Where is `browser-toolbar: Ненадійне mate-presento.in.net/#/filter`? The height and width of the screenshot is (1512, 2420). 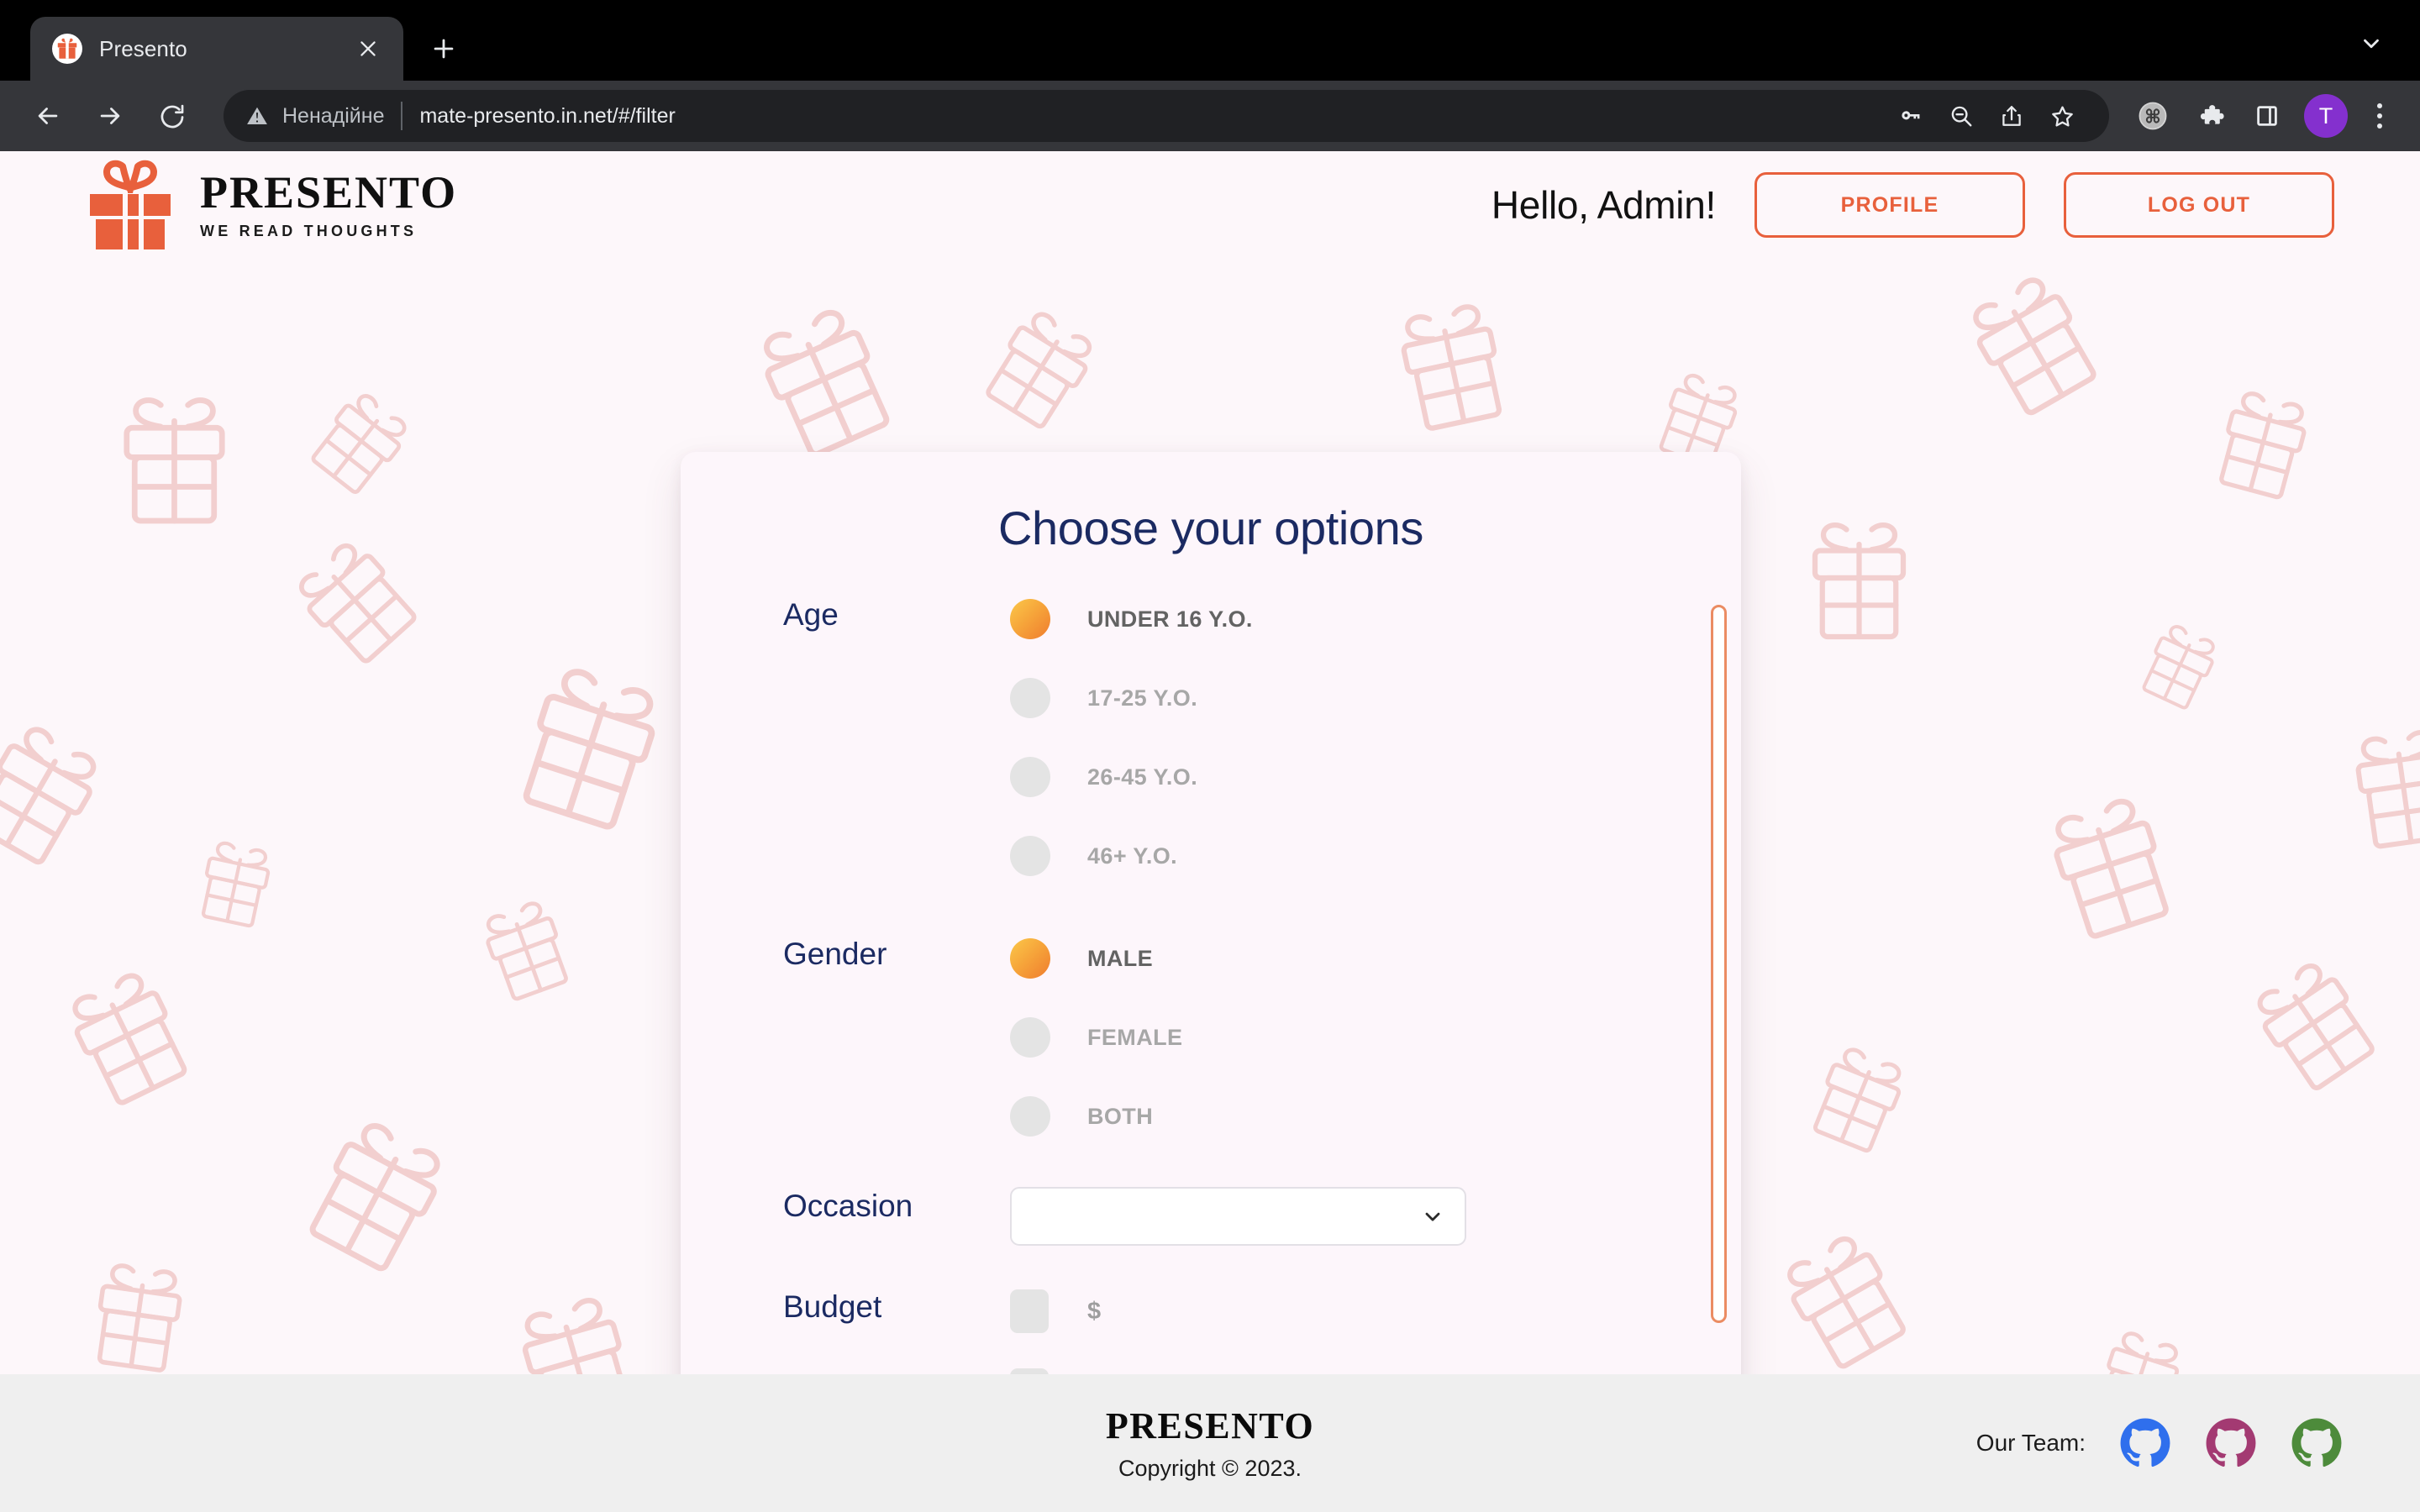
browser-toolbar: Ненадійне mate-presento.in.net/#/filter is located at coordinates (1210, 116).